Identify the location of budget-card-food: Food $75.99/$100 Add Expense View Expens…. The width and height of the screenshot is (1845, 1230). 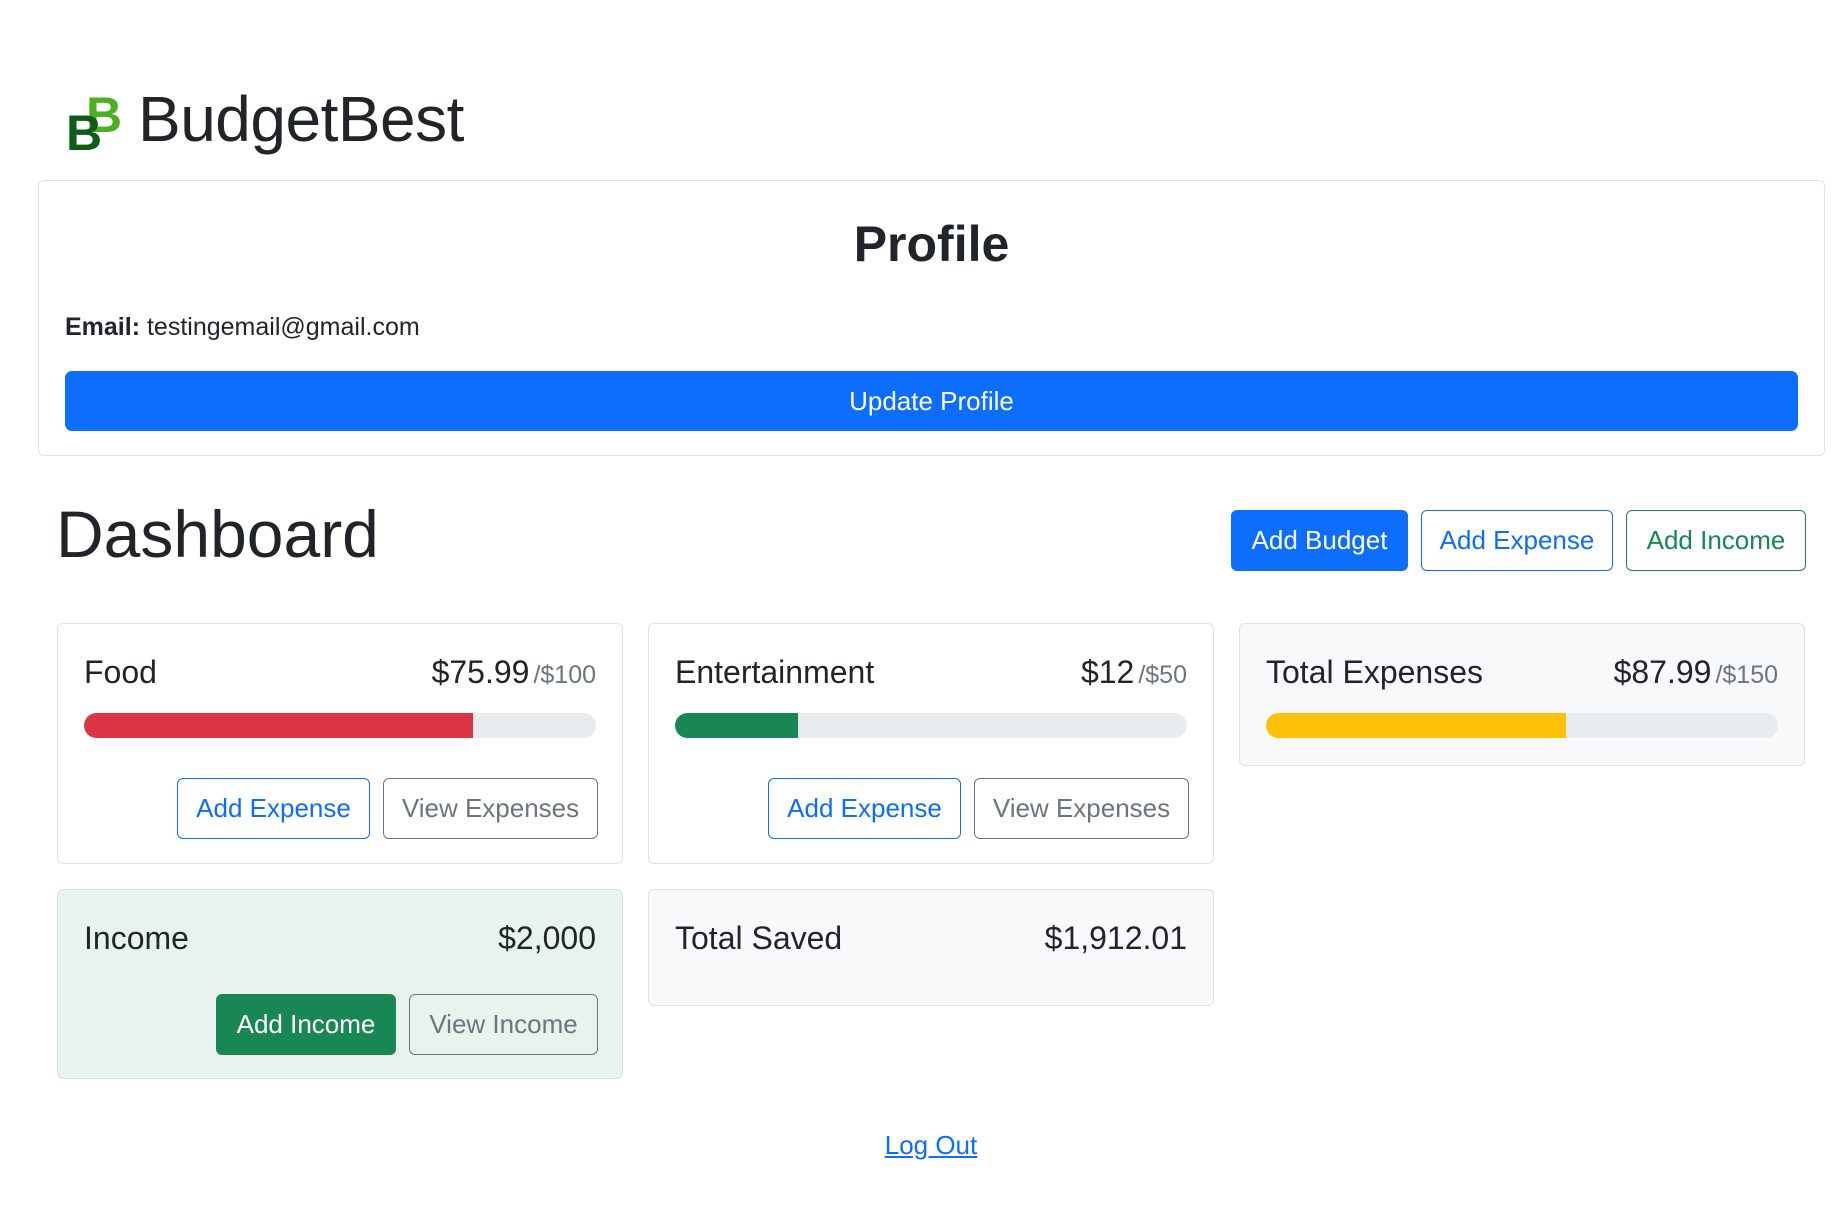
(340, 743).